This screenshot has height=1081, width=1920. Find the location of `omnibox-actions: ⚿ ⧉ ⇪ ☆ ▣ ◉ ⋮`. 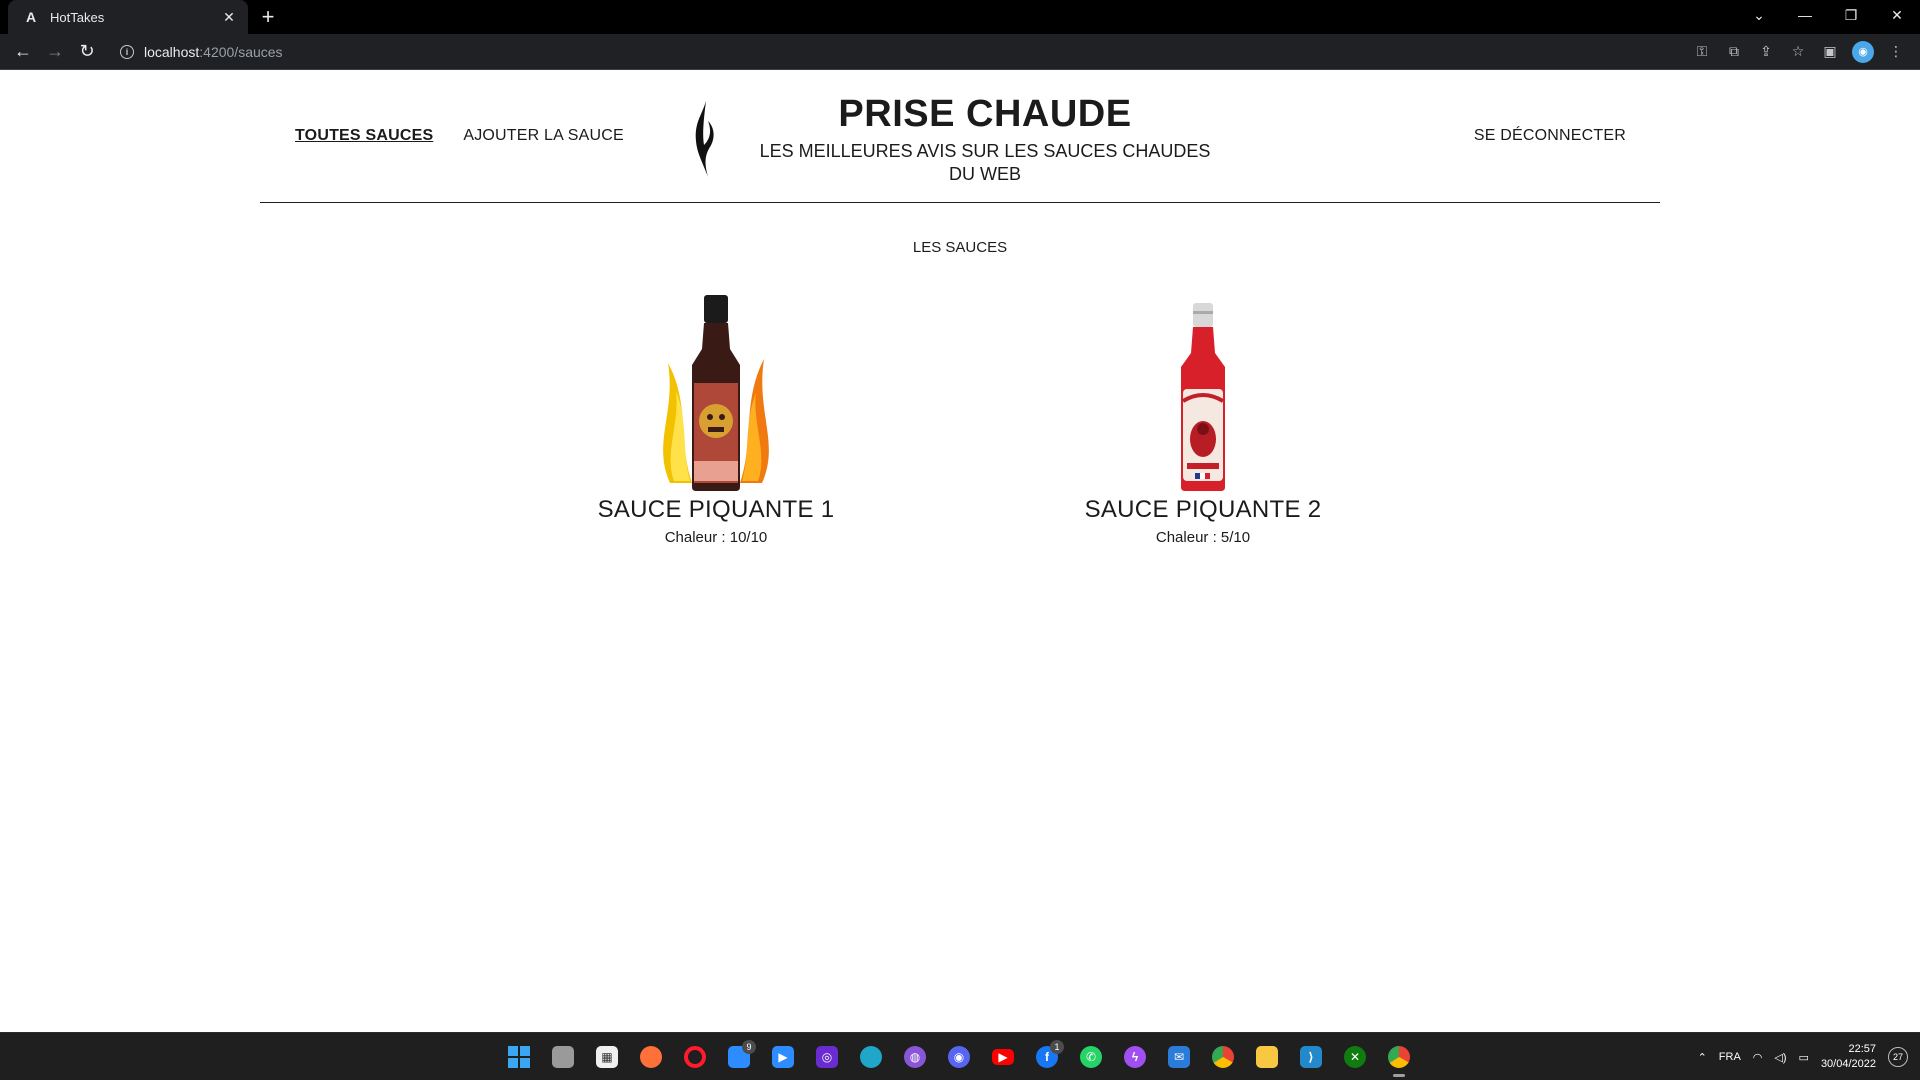

omnibox-actions: ⚿ ⧉ ⇪ ☆ ▣ ◉ ⋮ is located at coordinates (1799, 52).